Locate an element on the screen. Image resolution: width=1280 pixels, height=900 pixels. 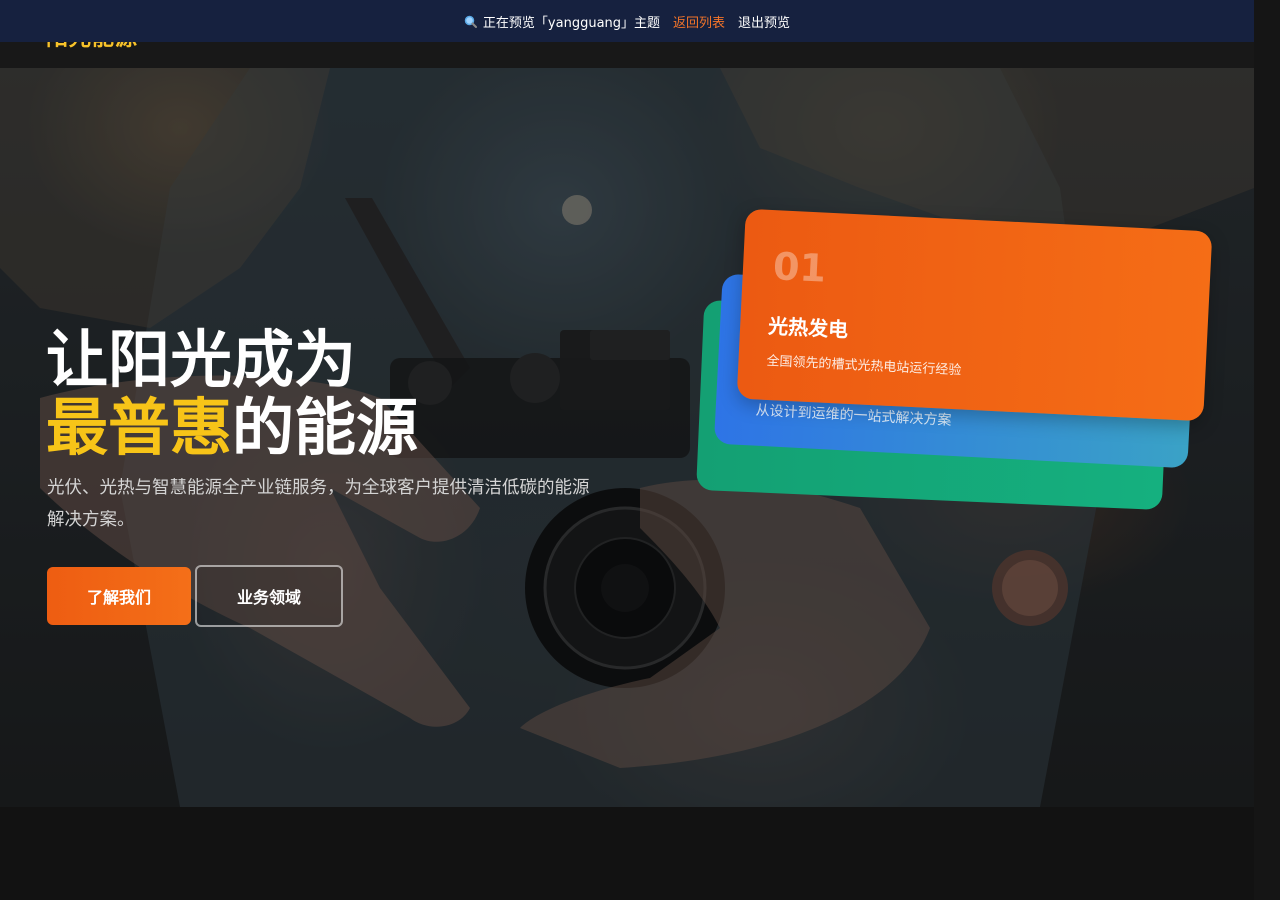
hero-title-rest: 的能源 is located at coordinates (325, 427).